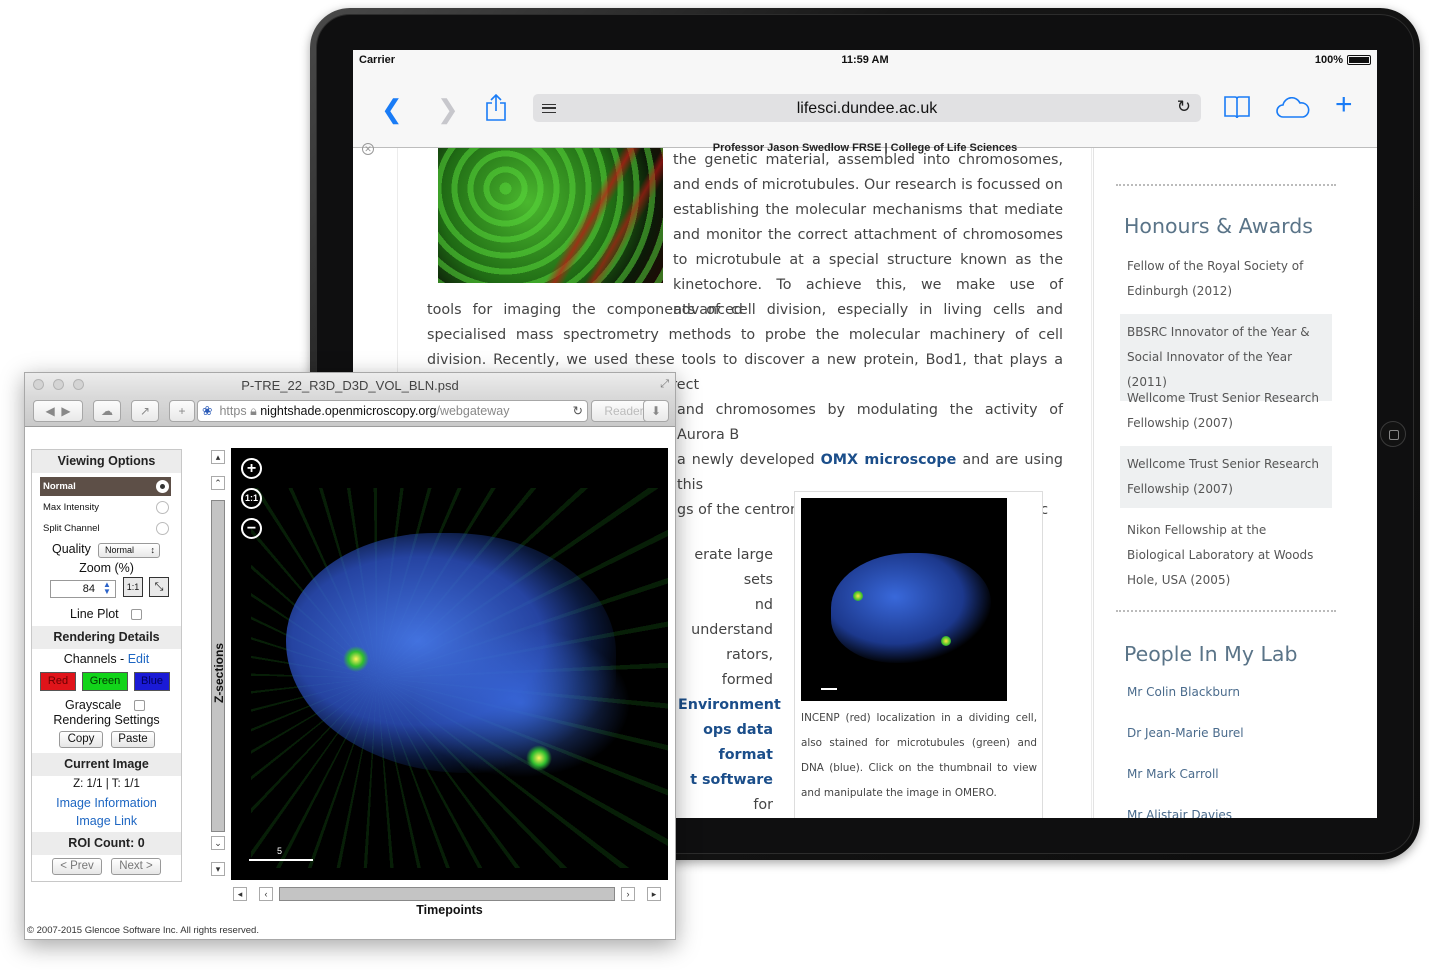 Image resolution: width=1429 pixels, height=970 pixels. I want to click on line-plot-label: Line Plot, so click(94, 614).